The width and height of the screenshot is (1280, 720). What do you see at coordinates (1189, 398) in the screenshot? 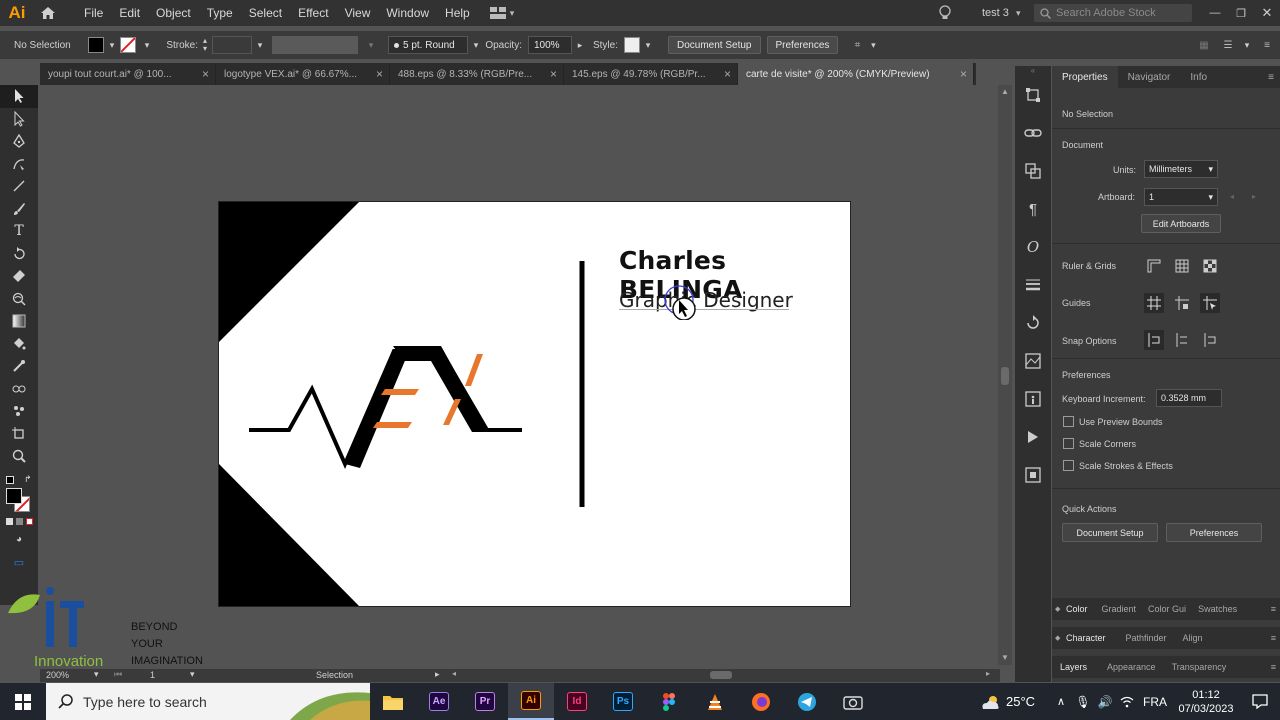
I see `keyboard-increment-field: 0.3528 mm` at bounding box center [1189, 398].